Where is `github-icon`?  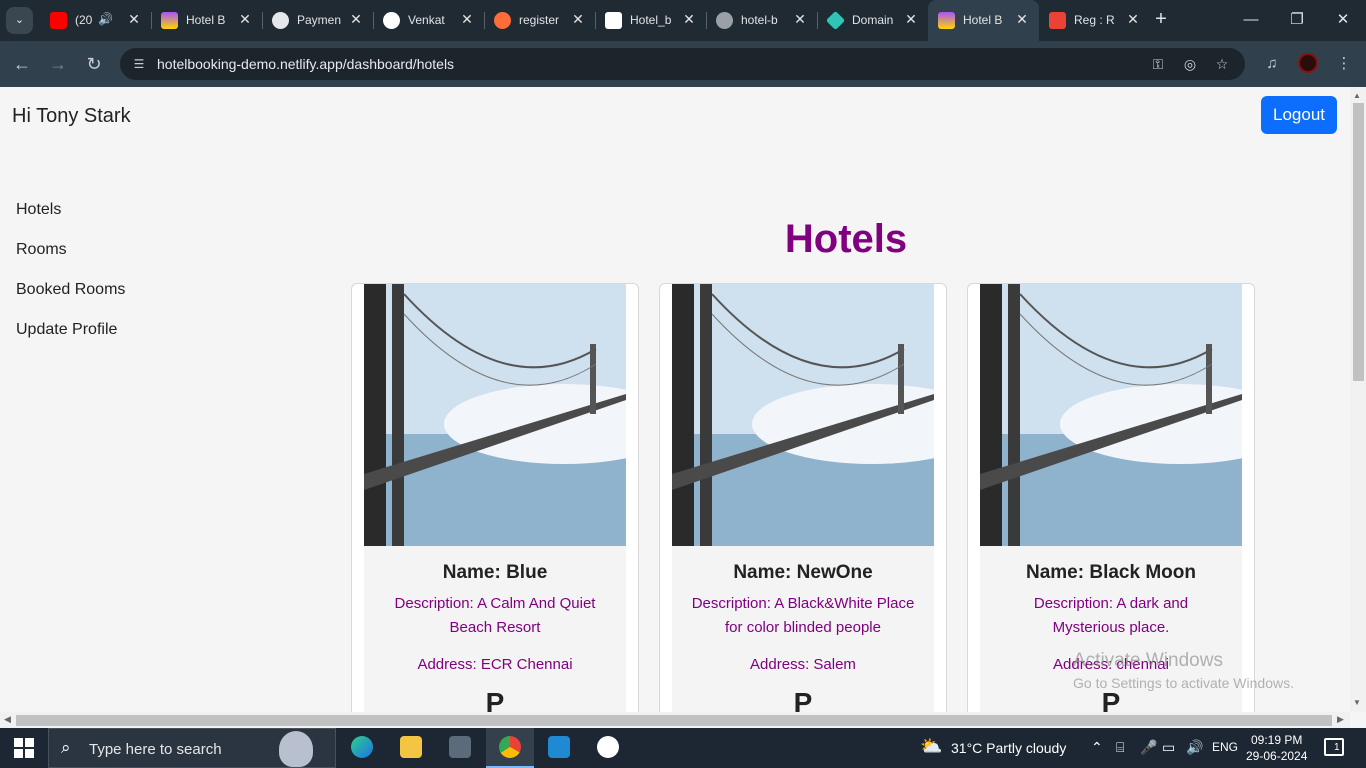 github-icon is located at coordinates (391, 20).